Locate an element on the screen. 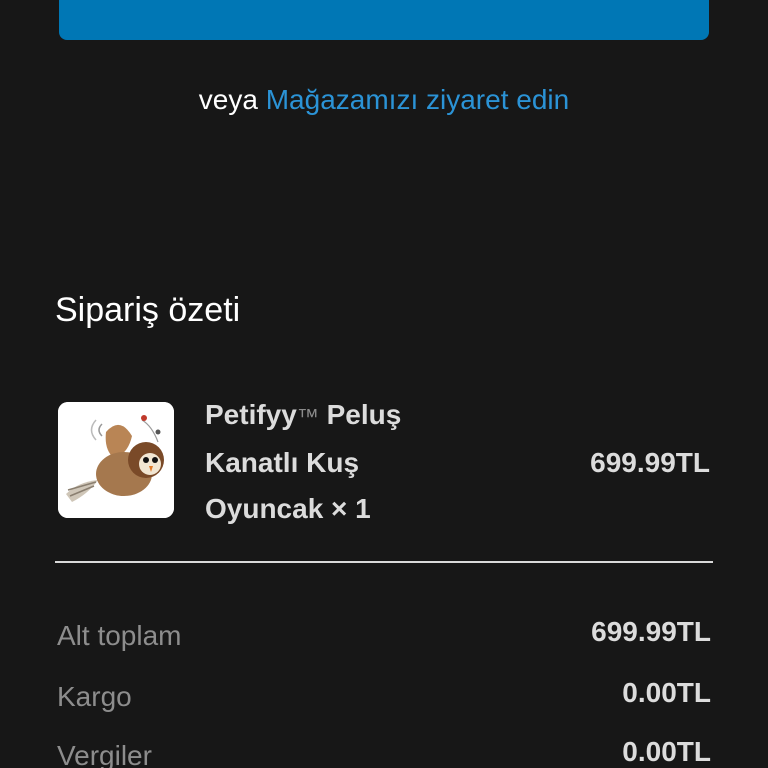  product-name-line2: Kanatlı Kuş is located at coordinates (282, 462).